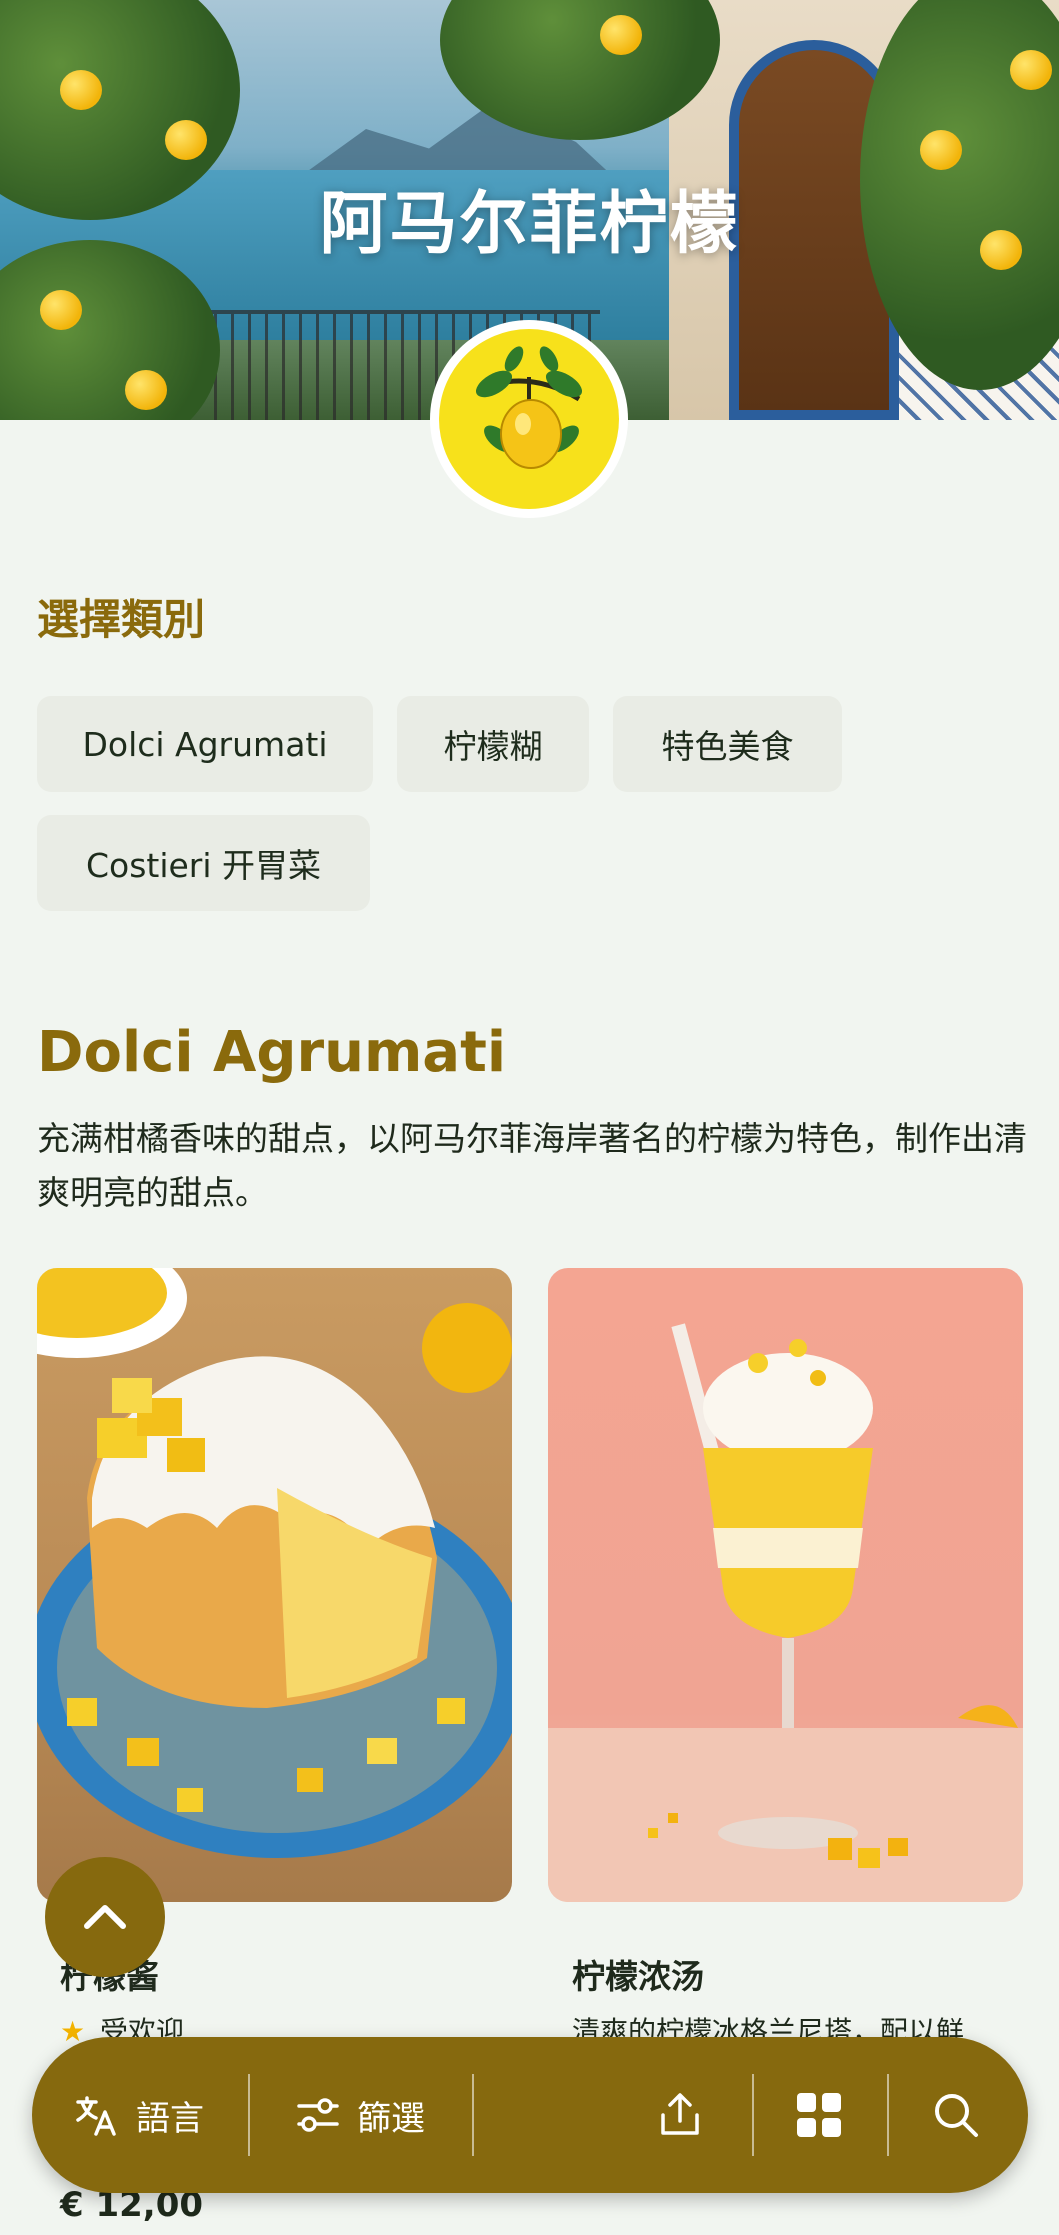  I want to click on category-chip-costieri-appetizers: Costieri 开胃菜, so click(203, 863).